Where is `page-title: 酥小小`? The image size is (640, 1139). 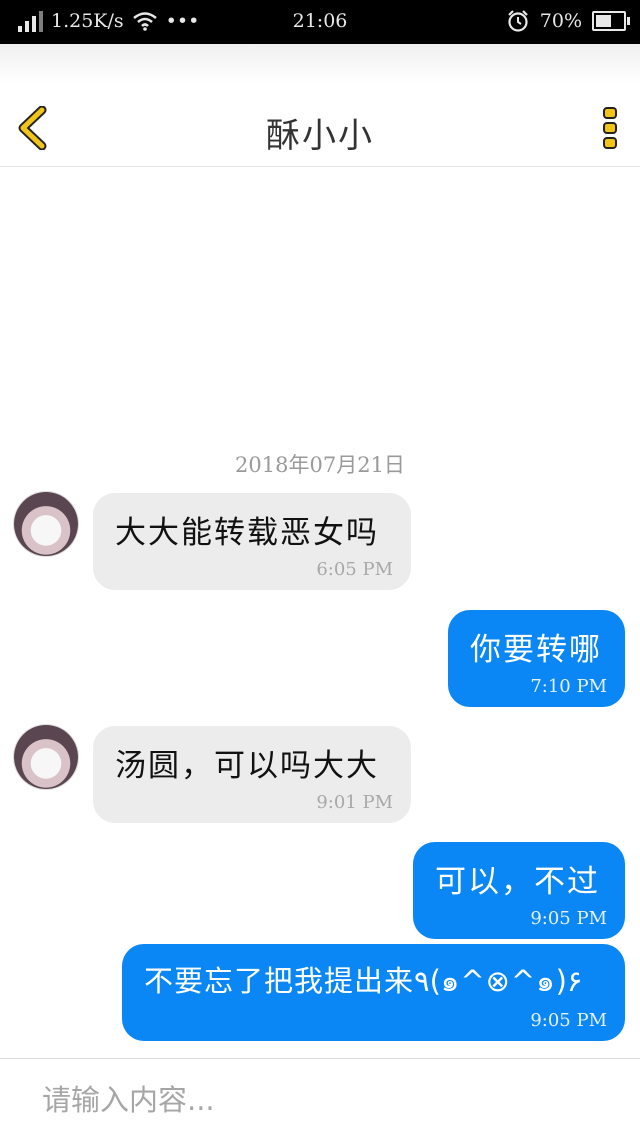
page-title: 酥小小 is located at coordinates (320, 136).